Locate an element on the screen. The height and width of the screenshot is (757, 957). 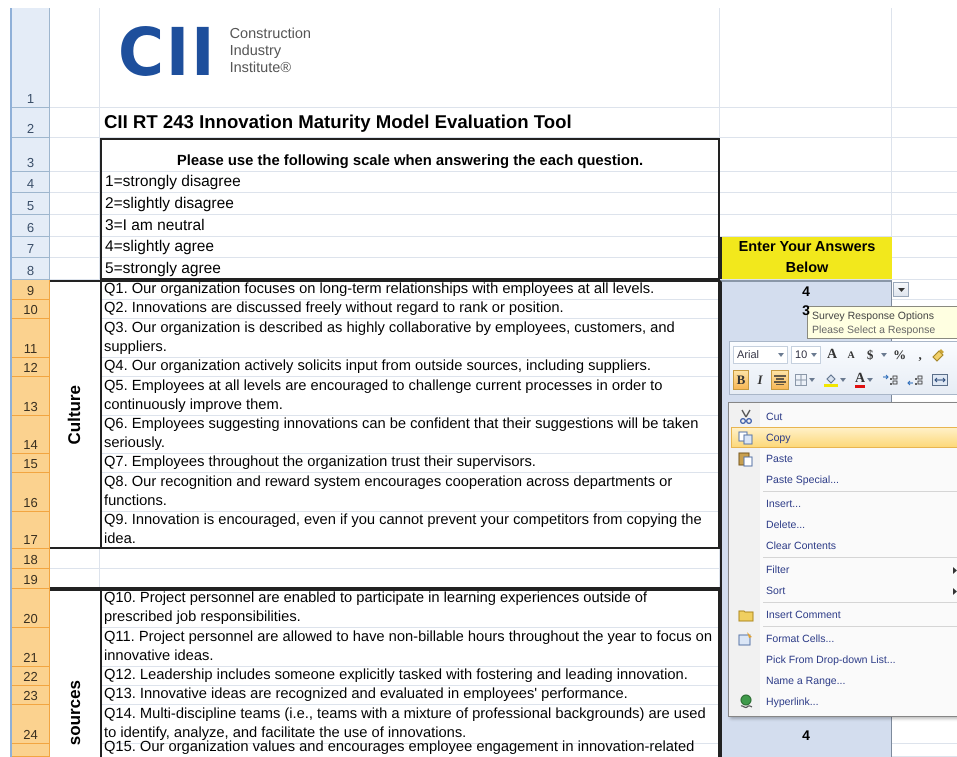
row-header: 17 is located at coordinates (31, 530).